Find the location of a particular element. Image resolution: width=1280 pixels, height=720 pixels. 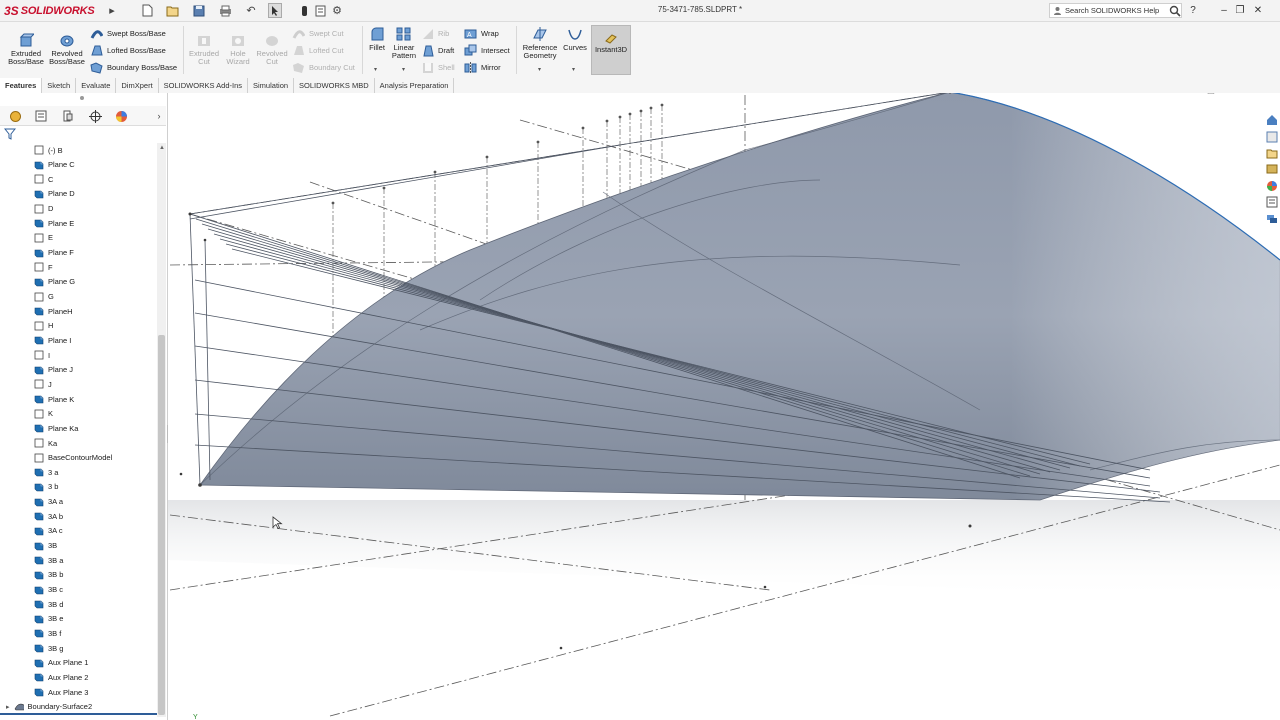

mirror-button: Mirror is located at coordinates (482, 67).